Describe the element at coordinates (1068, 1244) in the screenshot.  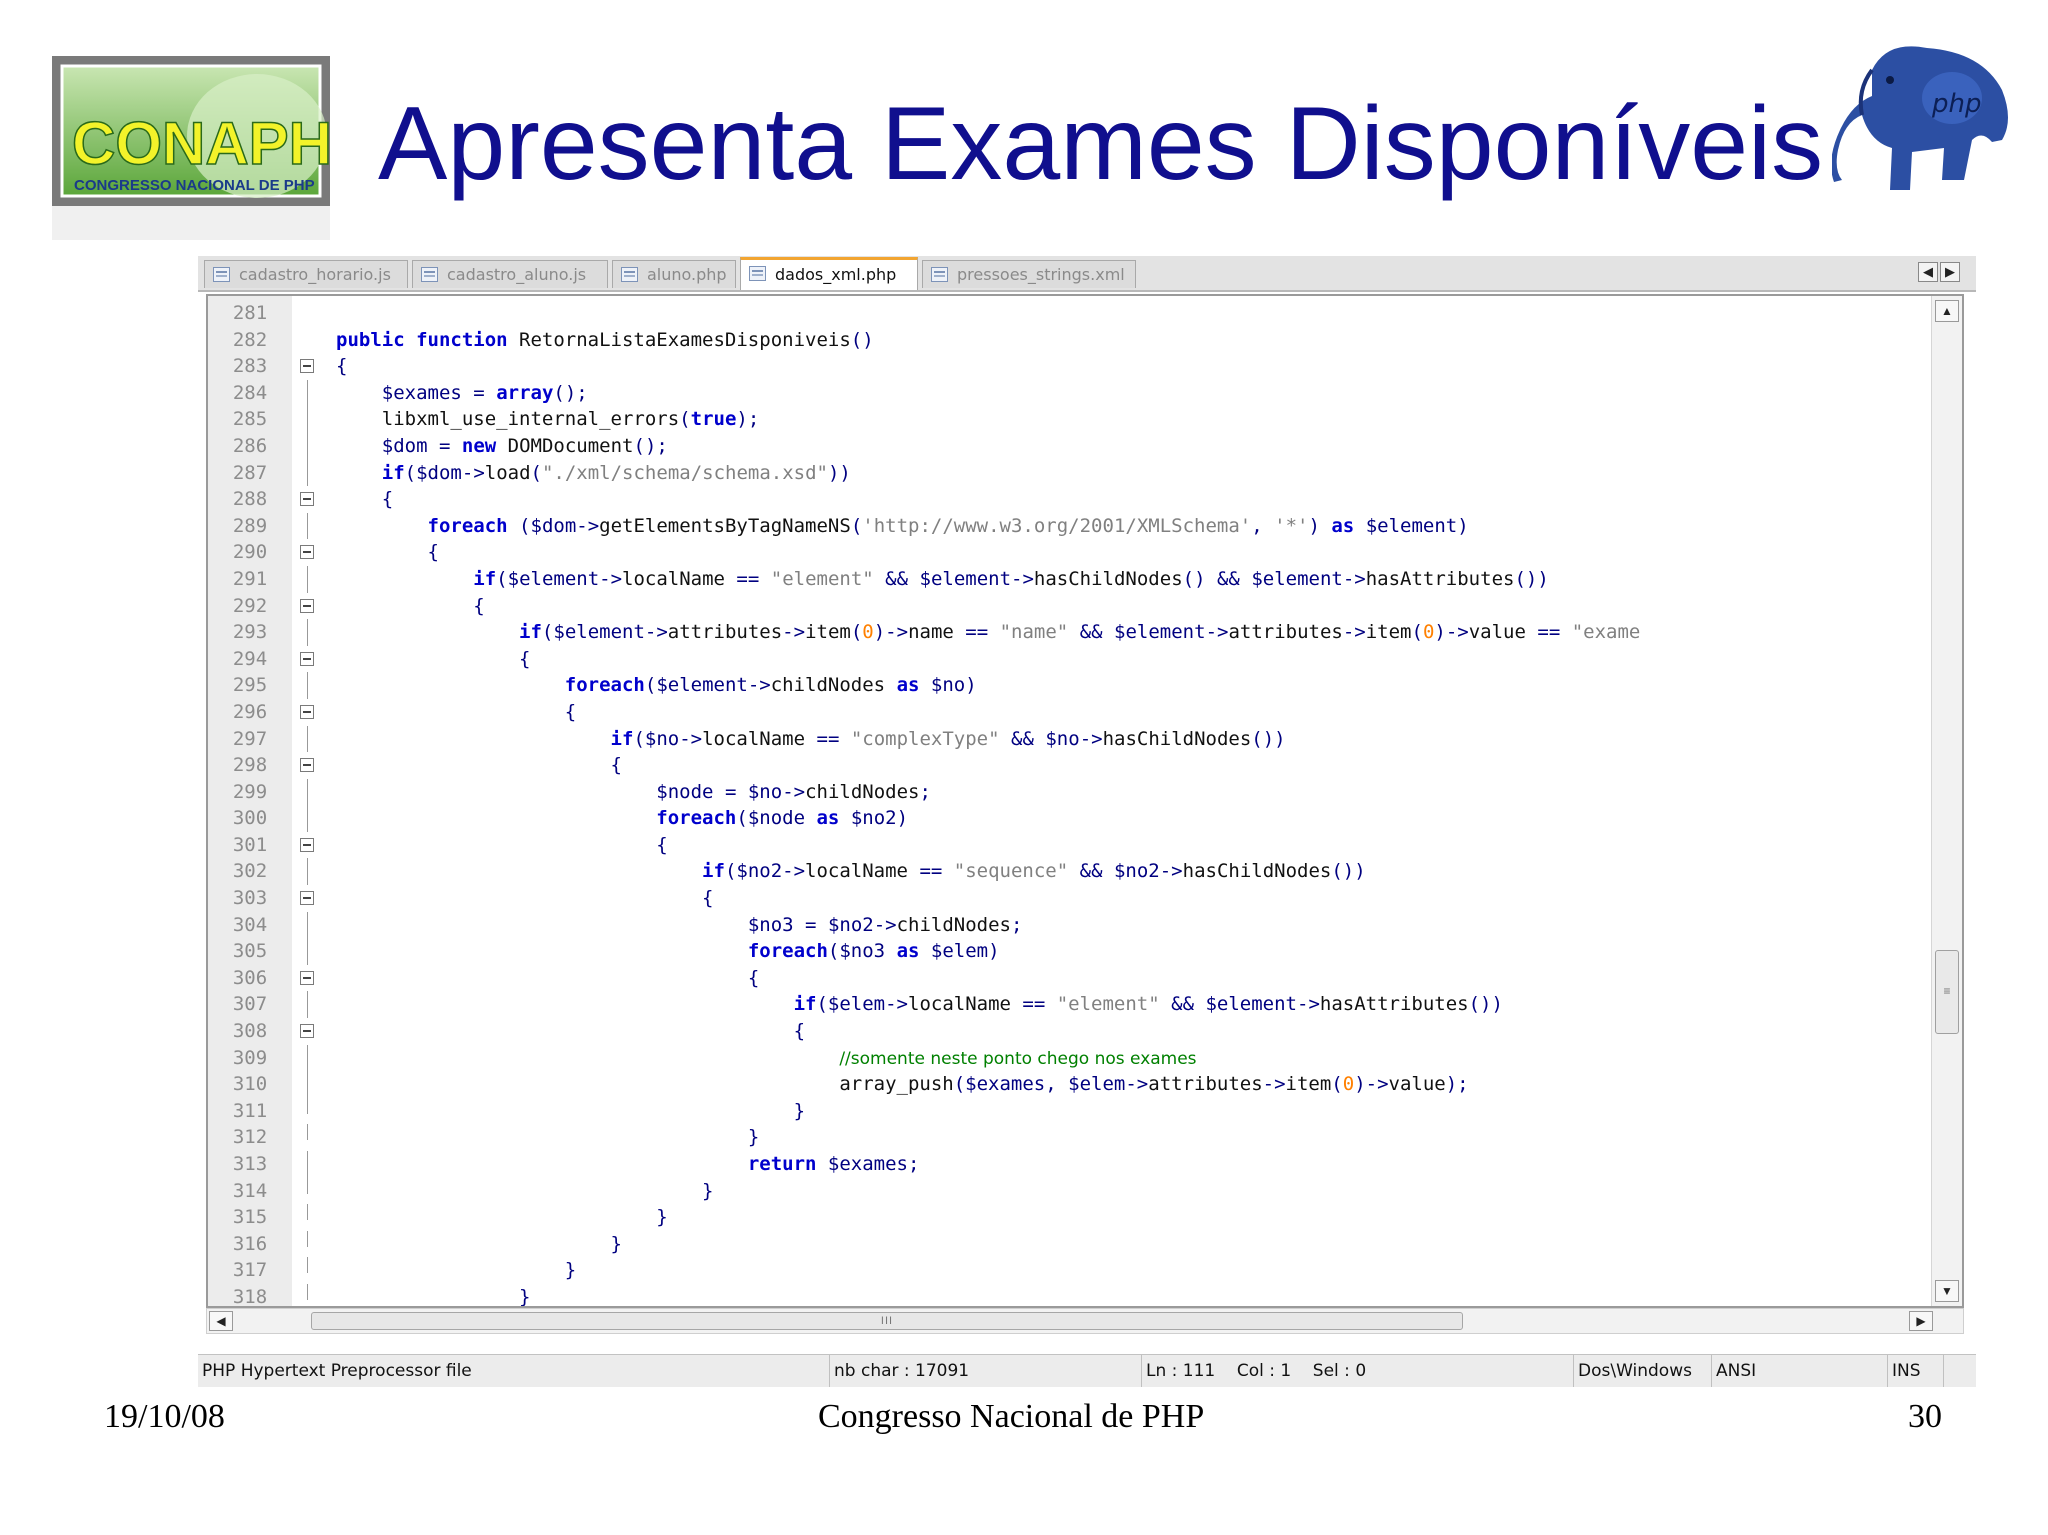
I see `code-line: 316 }` at that location.